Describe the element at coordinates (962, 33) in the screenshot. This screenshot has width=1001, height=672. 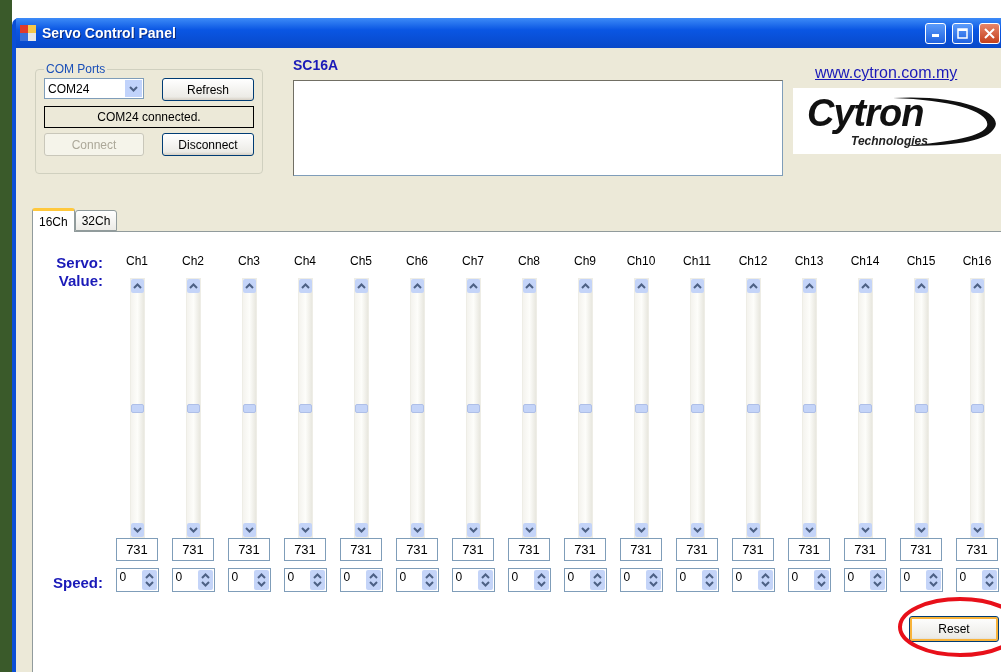
I see `maximize-button` at that location.